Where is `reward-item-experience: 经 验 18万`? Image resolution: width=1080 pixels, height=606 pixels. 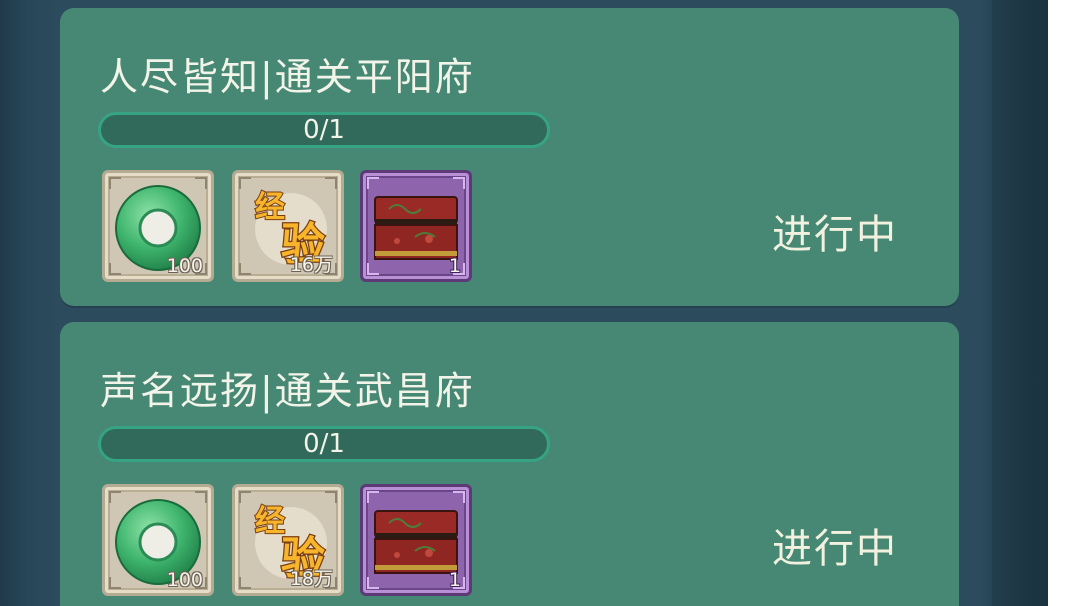
reward-item-experience: 经 验 18万 is located at coordinates (288, 540).